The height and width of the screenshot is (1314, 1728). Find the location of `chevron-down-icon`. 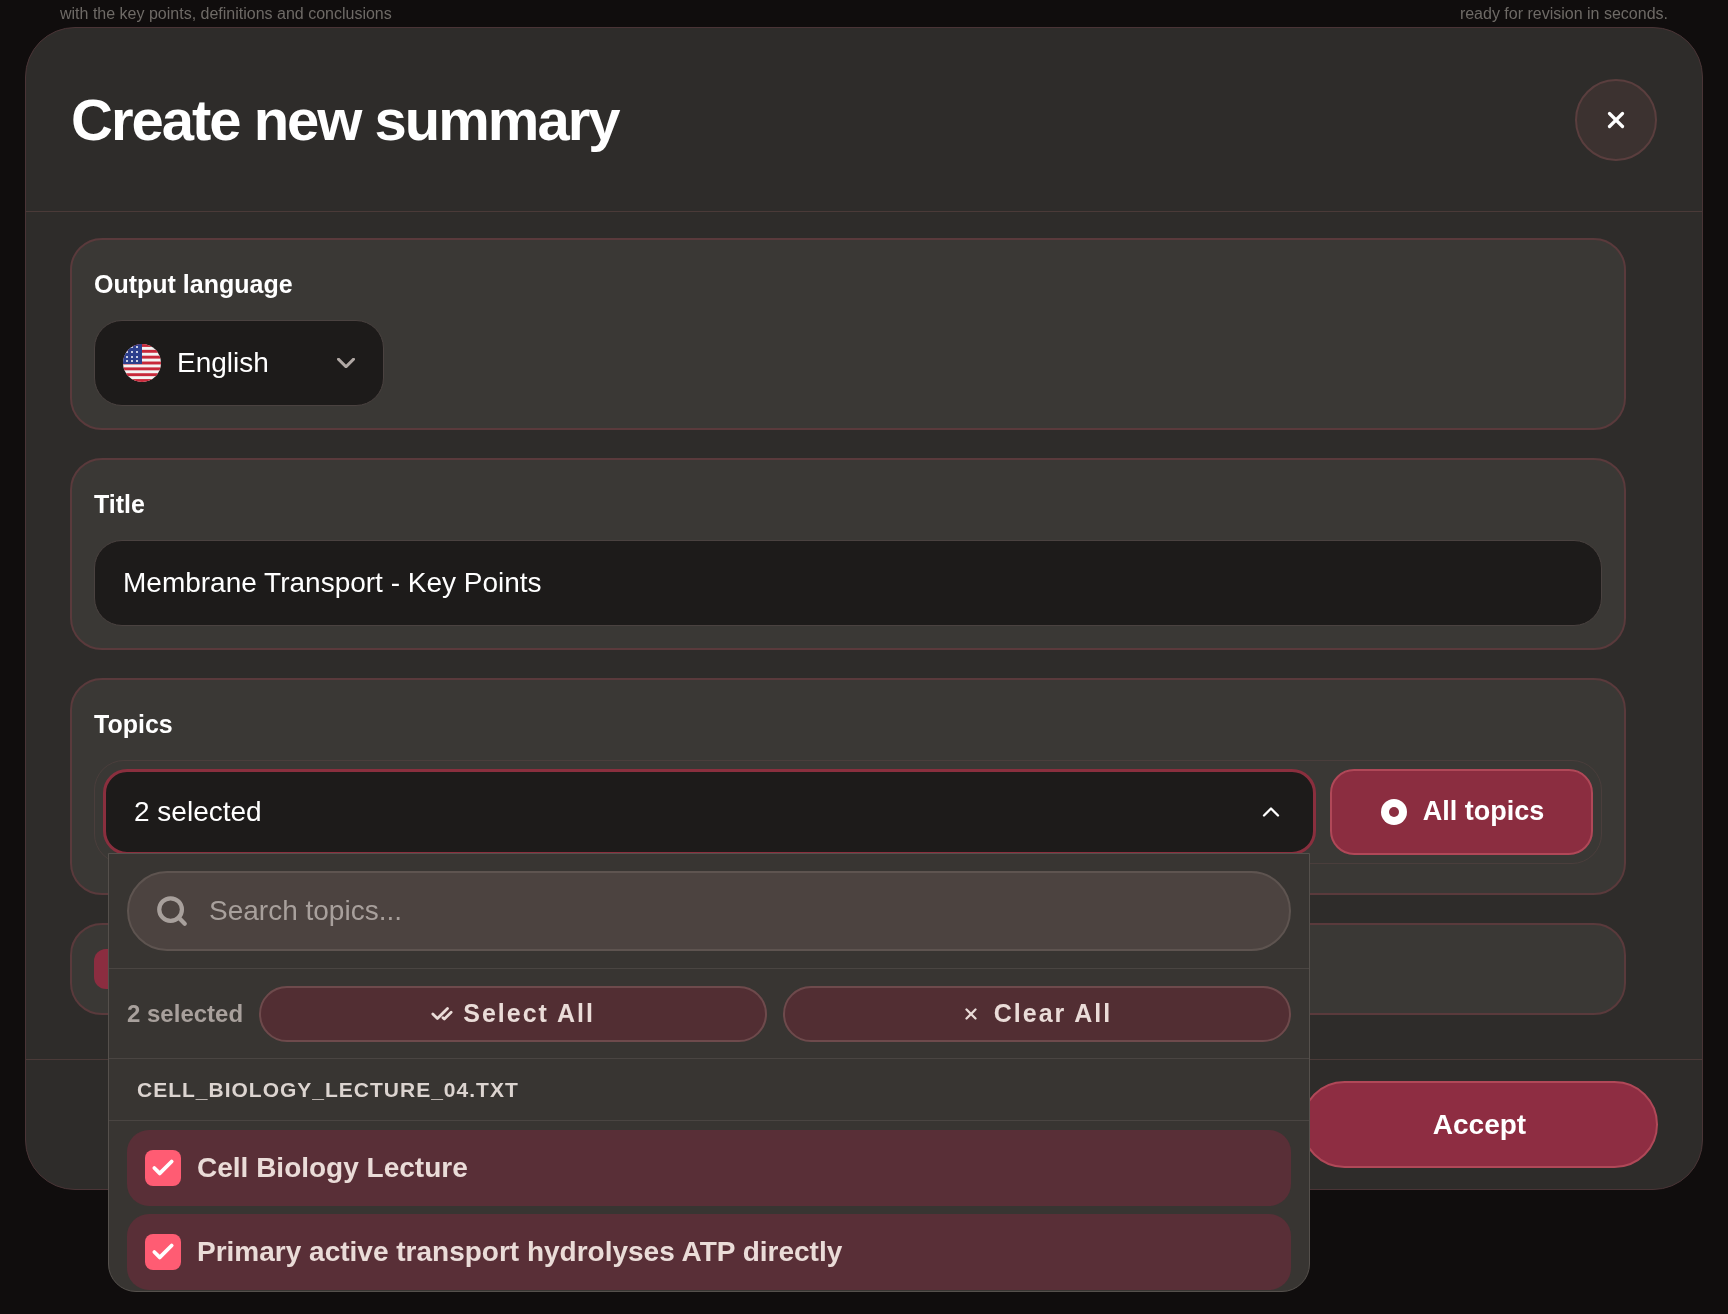

chevron-down-icon is located at coordinates (346, 362).